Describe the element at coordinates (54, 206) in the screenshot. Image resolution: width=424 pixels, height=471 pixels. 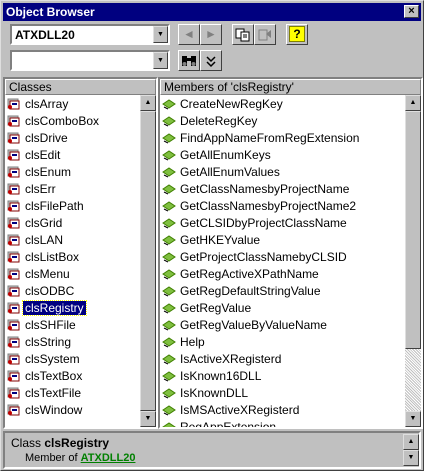
I see `class-list-item-label: clsFilePath` at that location.